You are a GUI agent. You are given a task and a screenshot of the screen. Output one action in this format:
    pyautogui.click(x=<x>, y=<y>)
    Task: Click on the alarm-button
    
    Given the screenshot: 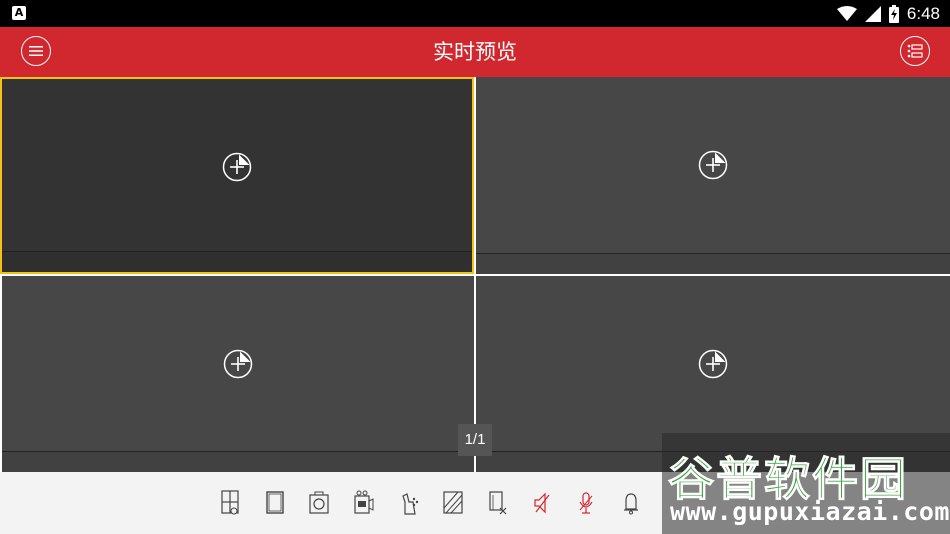 What is the action you would take?
    pyautogui.click(x=631, y=503)
    